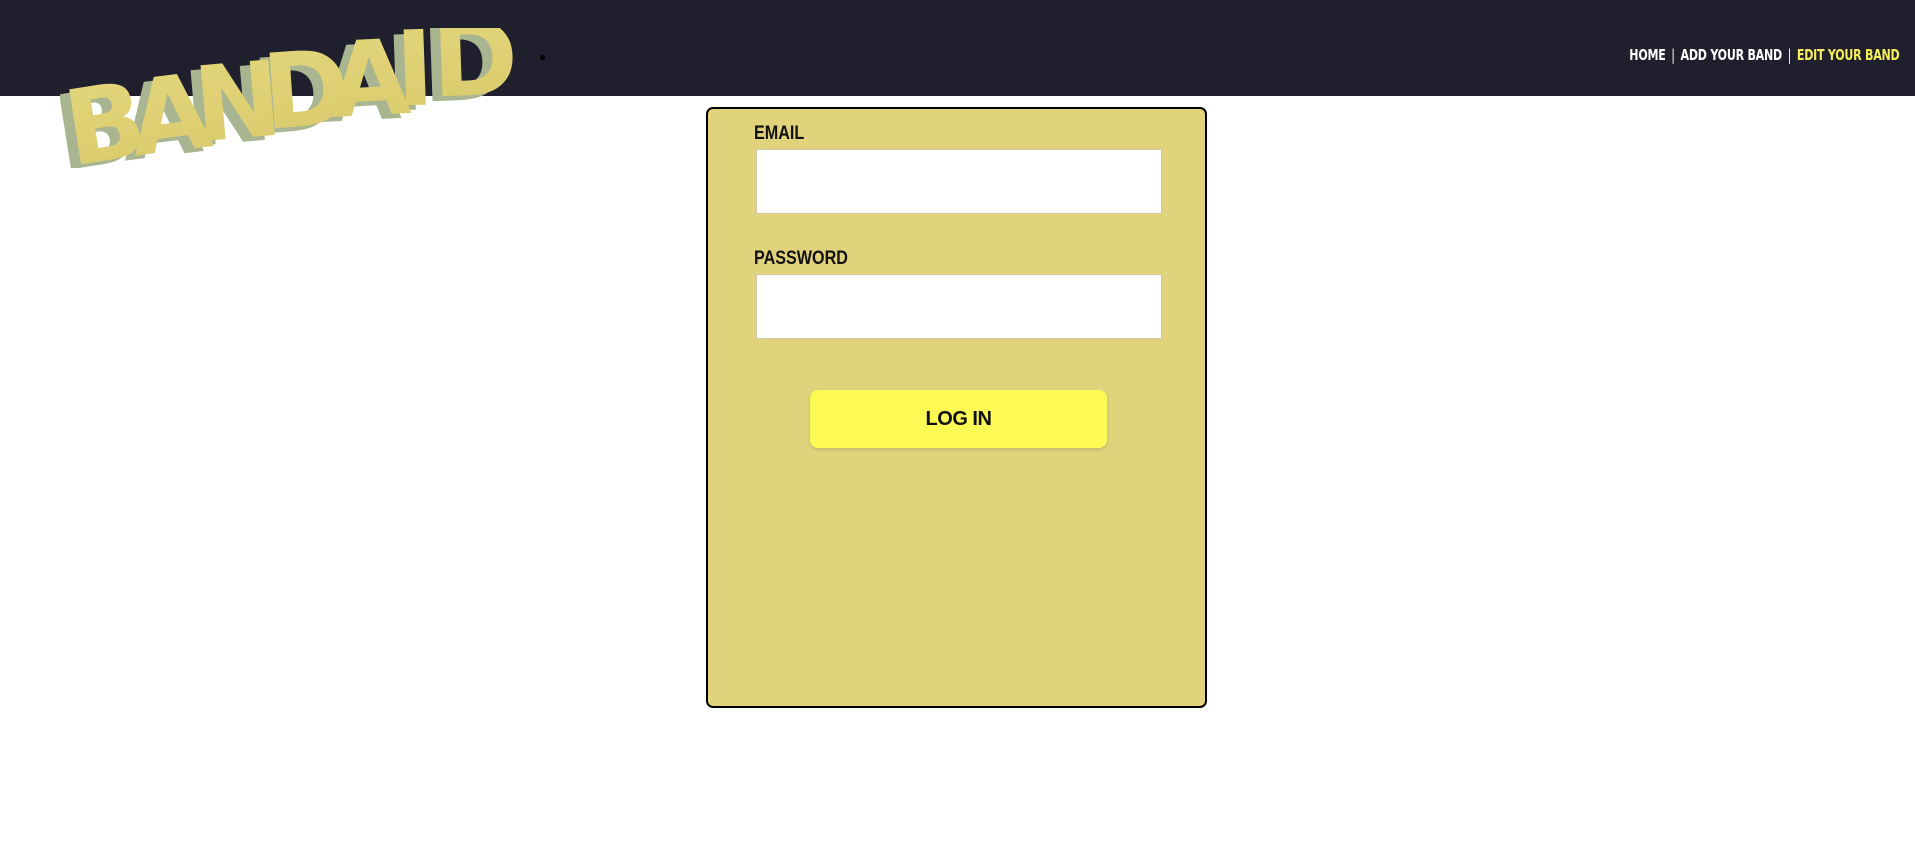  What do you see at coordinates (475, 74) in the screenshot?
I see `svg-text: D` at bounding box center [475, 74].